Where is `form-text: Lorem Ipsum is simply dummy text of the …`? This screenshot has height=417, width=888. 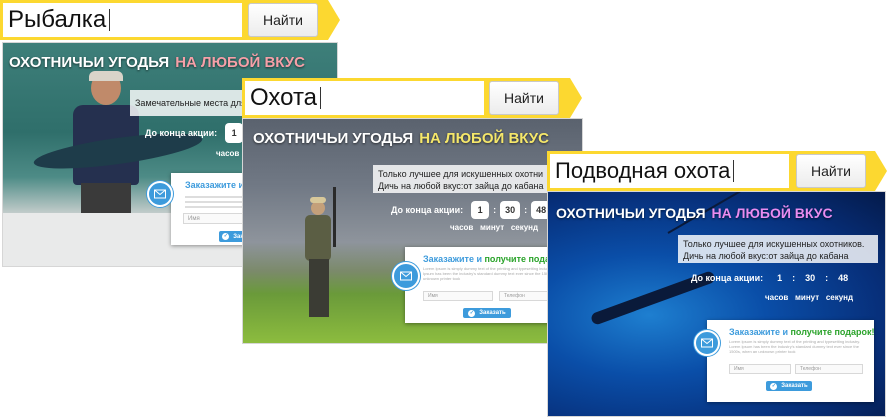
form-text: Lorem Ipsum is simply dummy text of the … is located at coordinates (795, 347).